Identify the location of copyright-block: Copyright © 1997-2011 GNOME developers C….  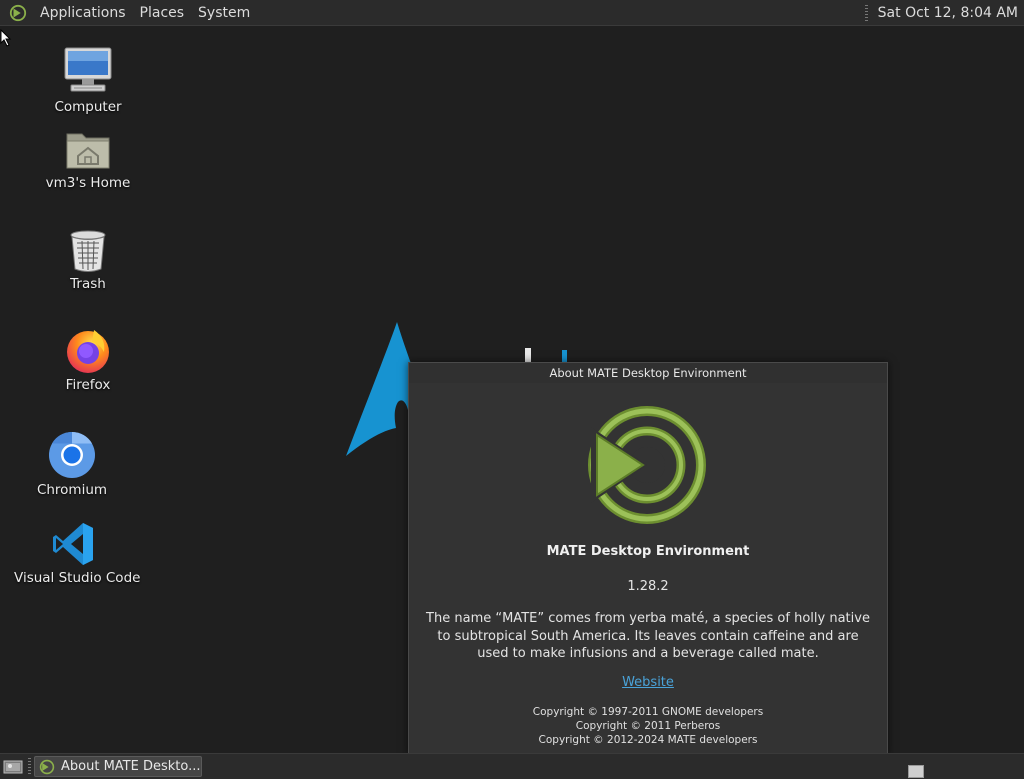
(648, 726).